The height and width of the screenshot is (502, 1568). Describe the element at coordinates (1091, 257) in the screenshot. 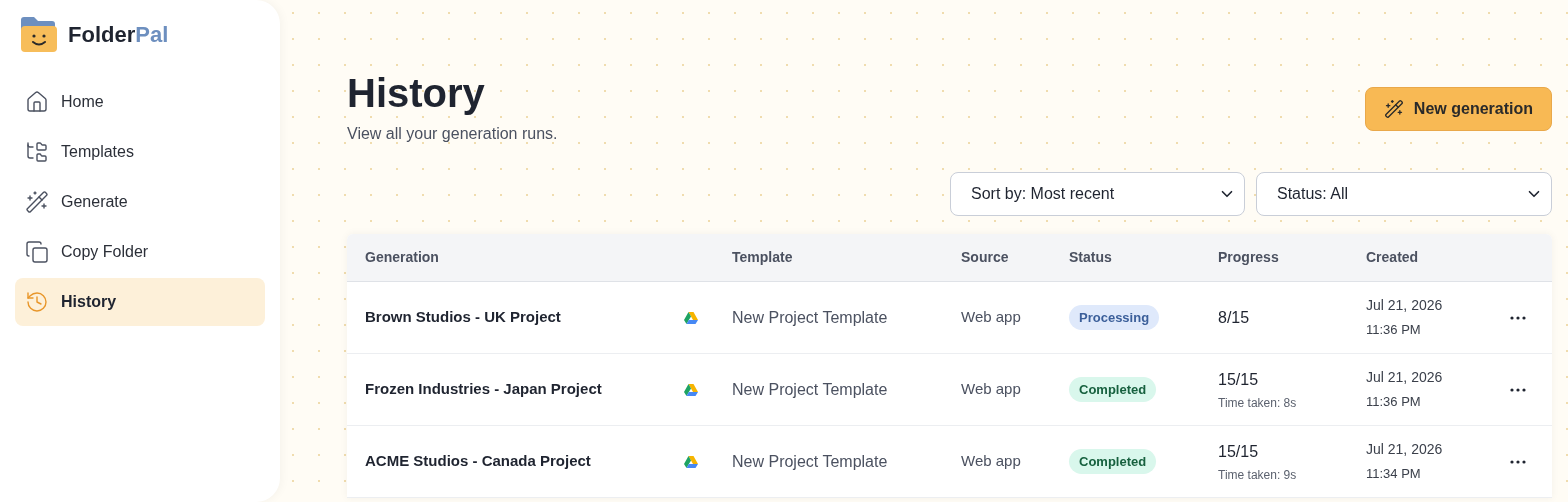

I see `column-header: Status` at that location.